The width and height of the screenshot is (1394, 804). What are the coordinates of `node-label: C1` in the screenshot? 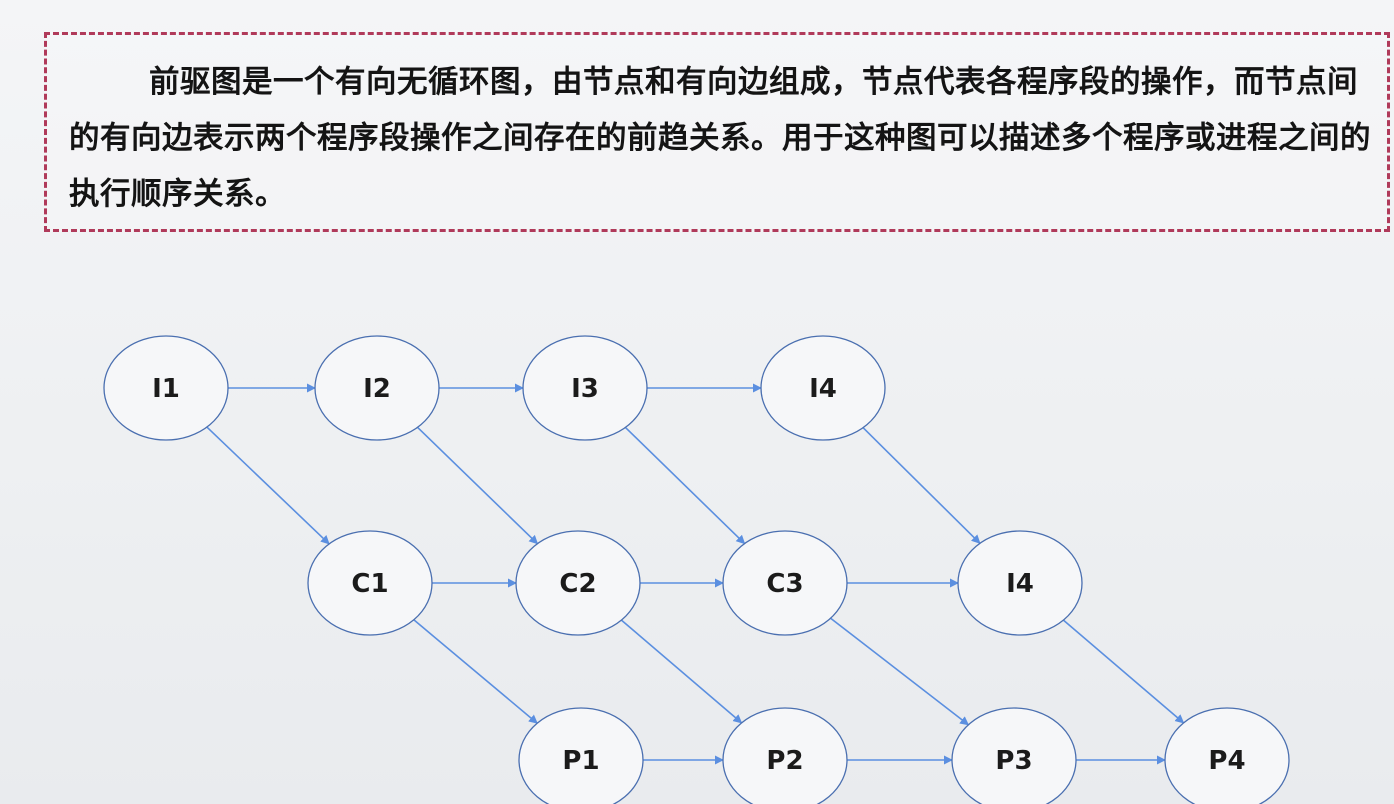 It's located at (369, 584).